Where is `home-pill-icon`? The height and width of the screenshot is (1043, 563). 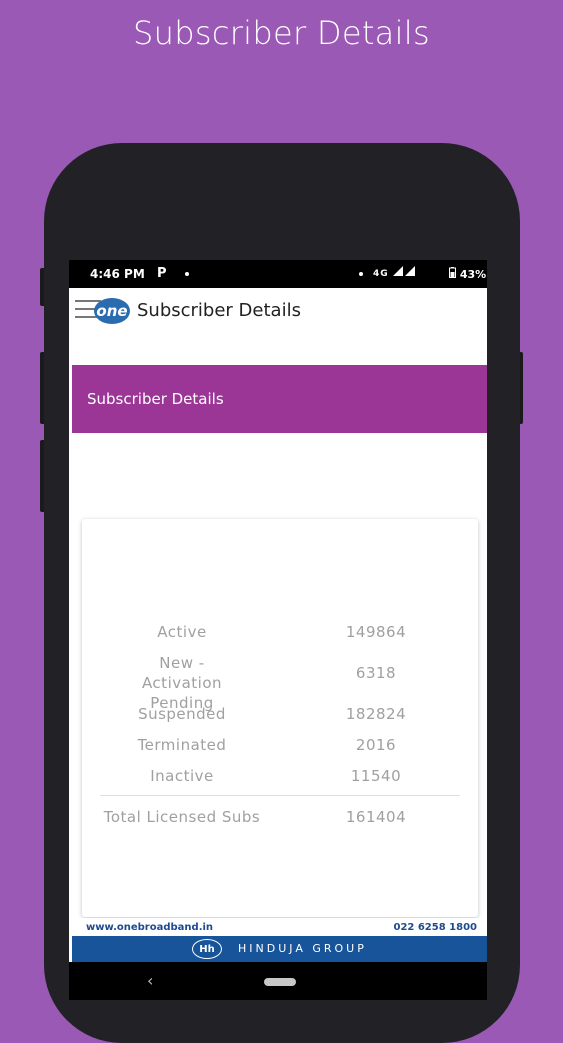 home-pill-icon is located at coordinates (280, 982).